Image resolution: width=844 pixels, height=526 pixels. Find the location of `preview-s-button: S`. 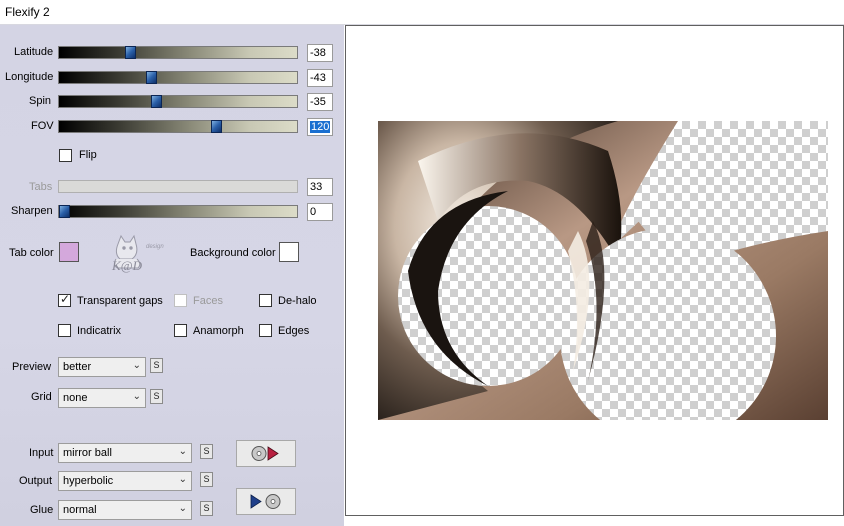

preview-s-button: S is located at coordinates (156, 365).